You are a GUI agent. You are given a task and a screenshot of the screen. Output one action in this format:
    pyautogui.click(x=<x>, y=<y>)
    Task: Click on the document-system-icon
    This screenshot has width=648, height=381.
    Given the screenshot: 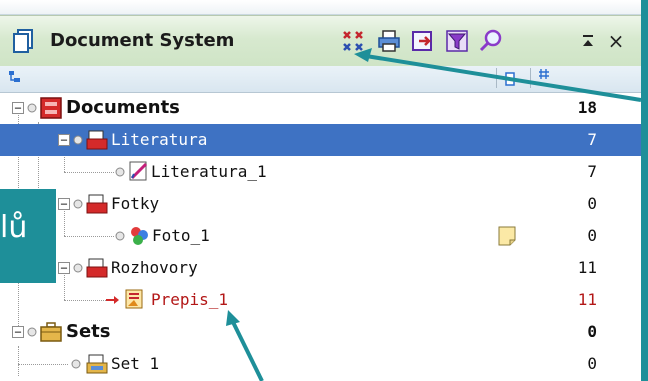 What is the action you would take?
    pyautogui.click(x=23, y=41)
    